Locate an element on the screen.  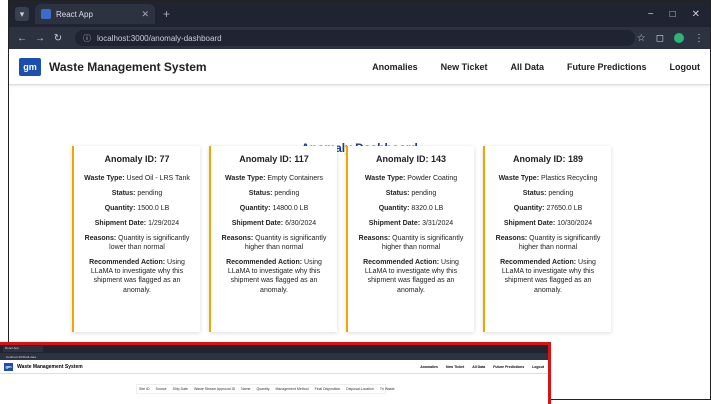
site-info-icon: ⓘ is located at coordinates (87, 38).